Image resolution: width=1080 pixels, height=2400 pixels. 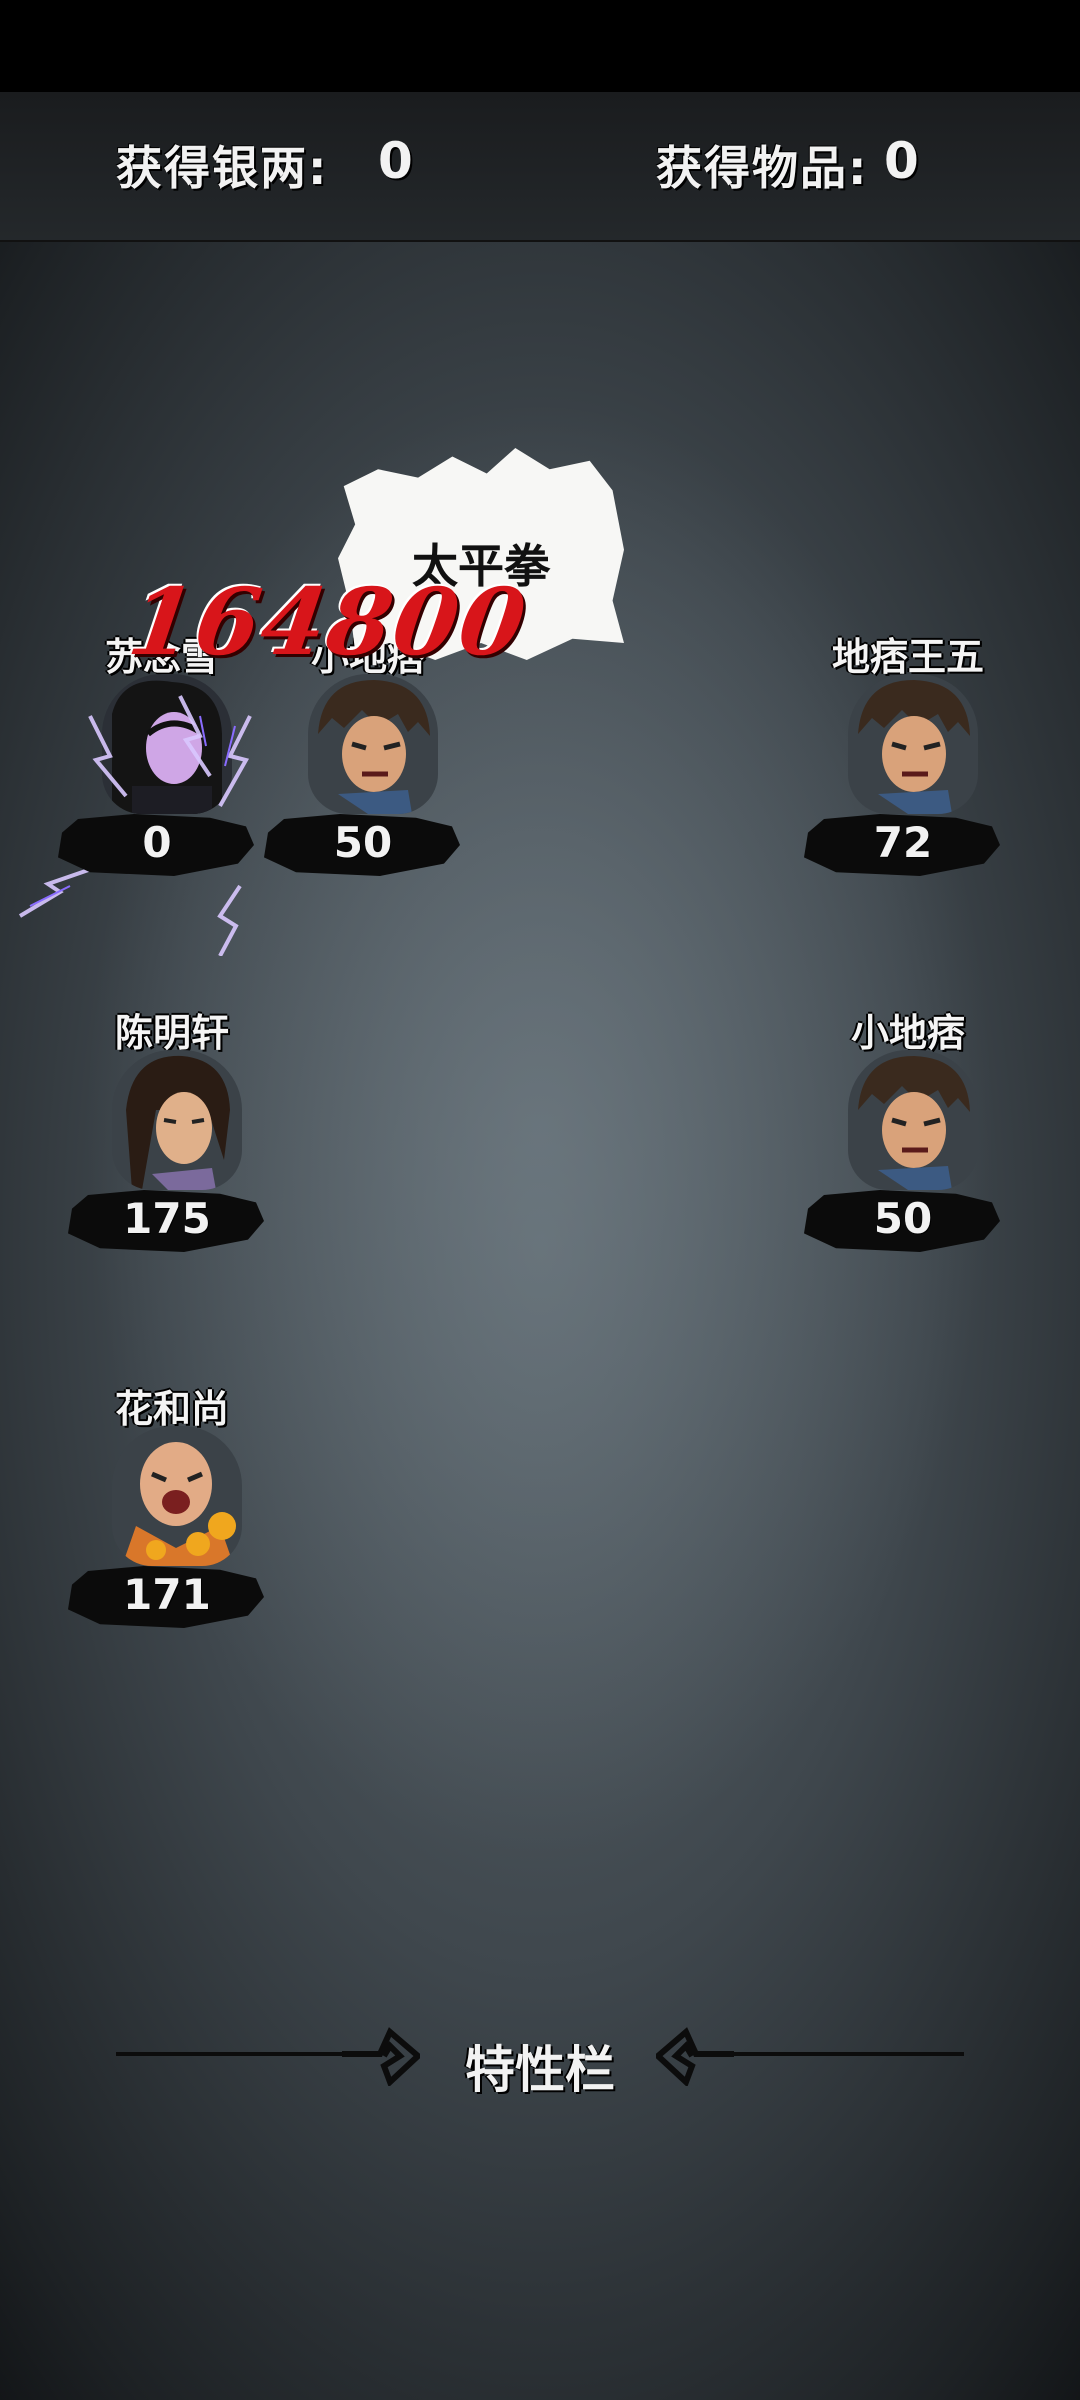 I want to click on ornament-left-icon, so click(x=381, y=2056).